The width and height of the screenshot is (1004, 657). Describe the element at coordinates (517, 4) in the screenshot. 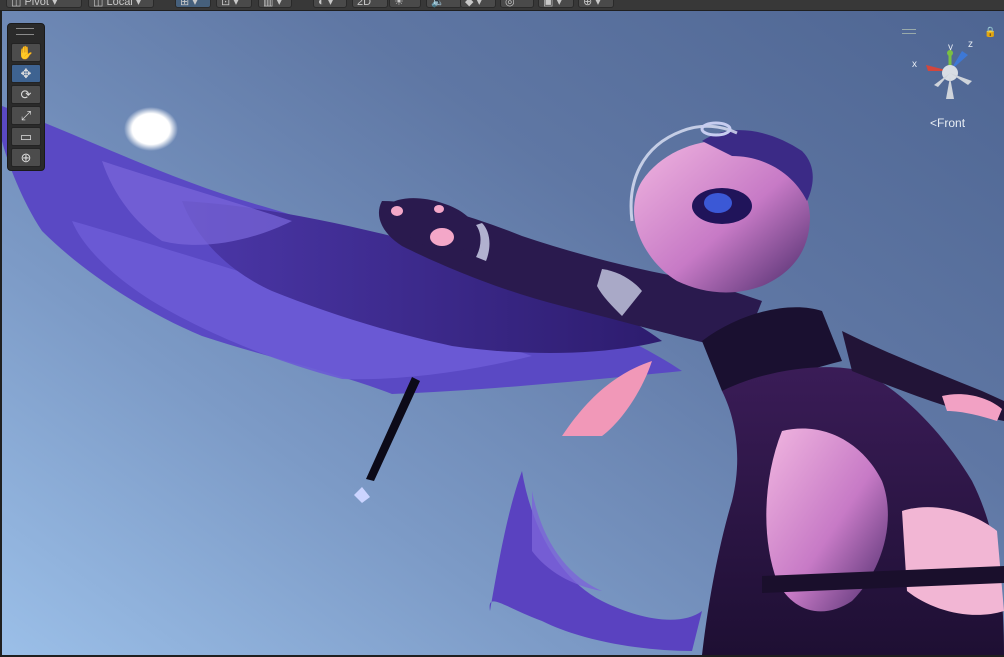

I see `hidden-objects-button: ◎` at that location.